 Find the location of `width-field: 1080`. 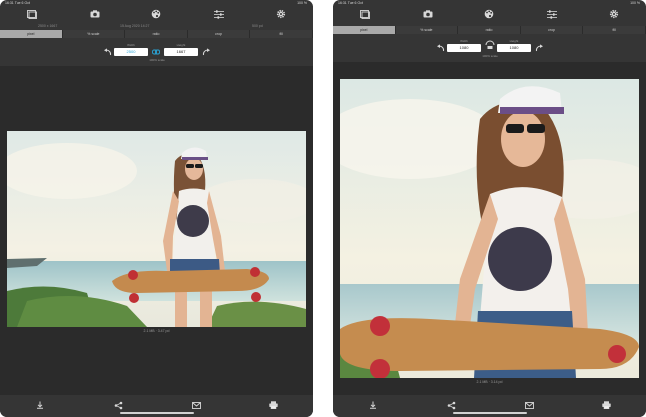

width-field: 1080 is located at coordinates (464, 48).